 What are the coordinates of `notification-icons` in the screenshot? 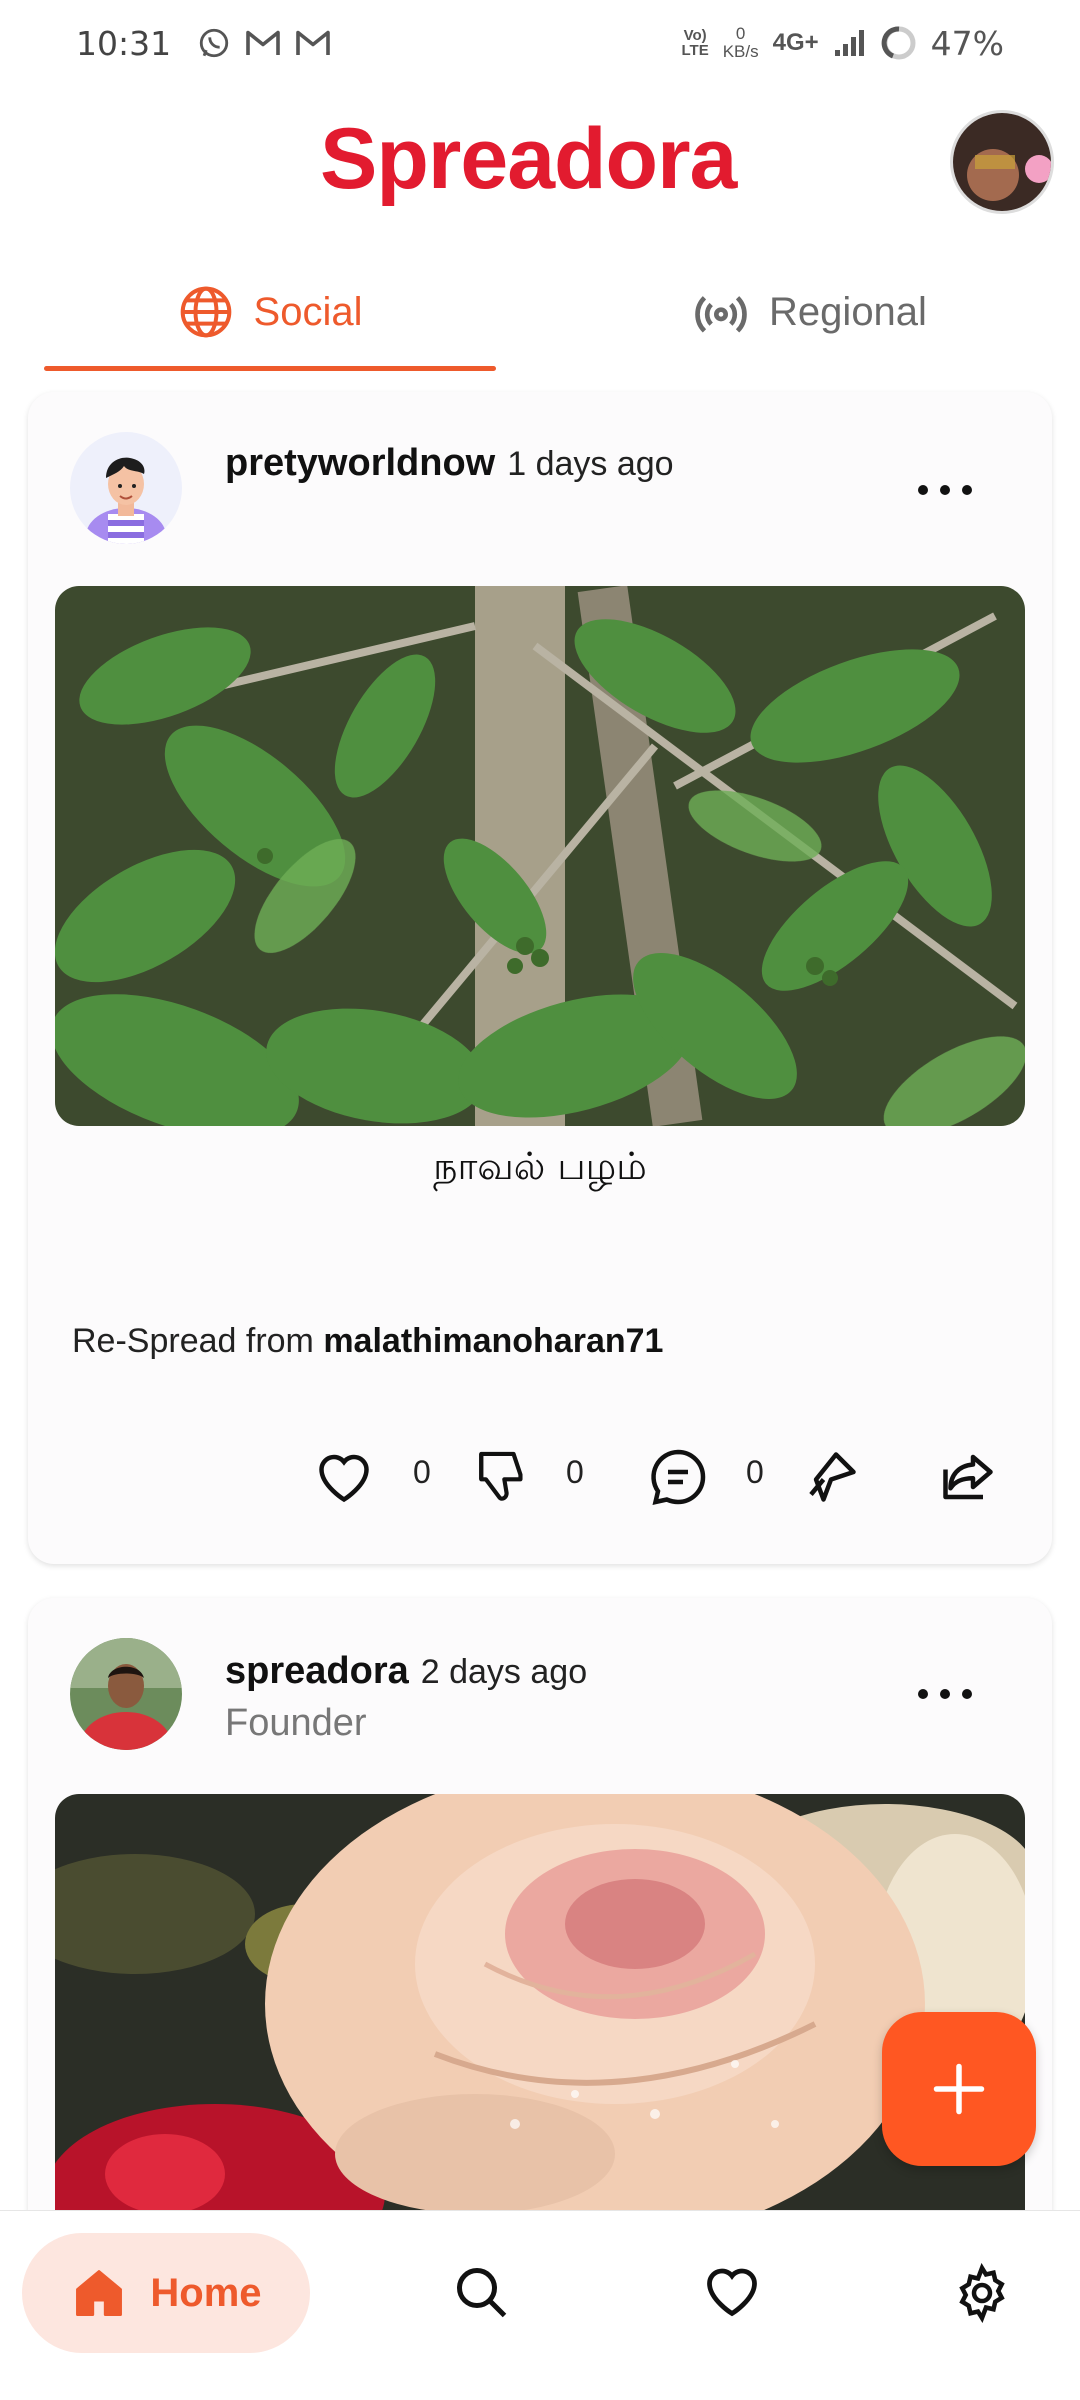 It's located at (264, 43).